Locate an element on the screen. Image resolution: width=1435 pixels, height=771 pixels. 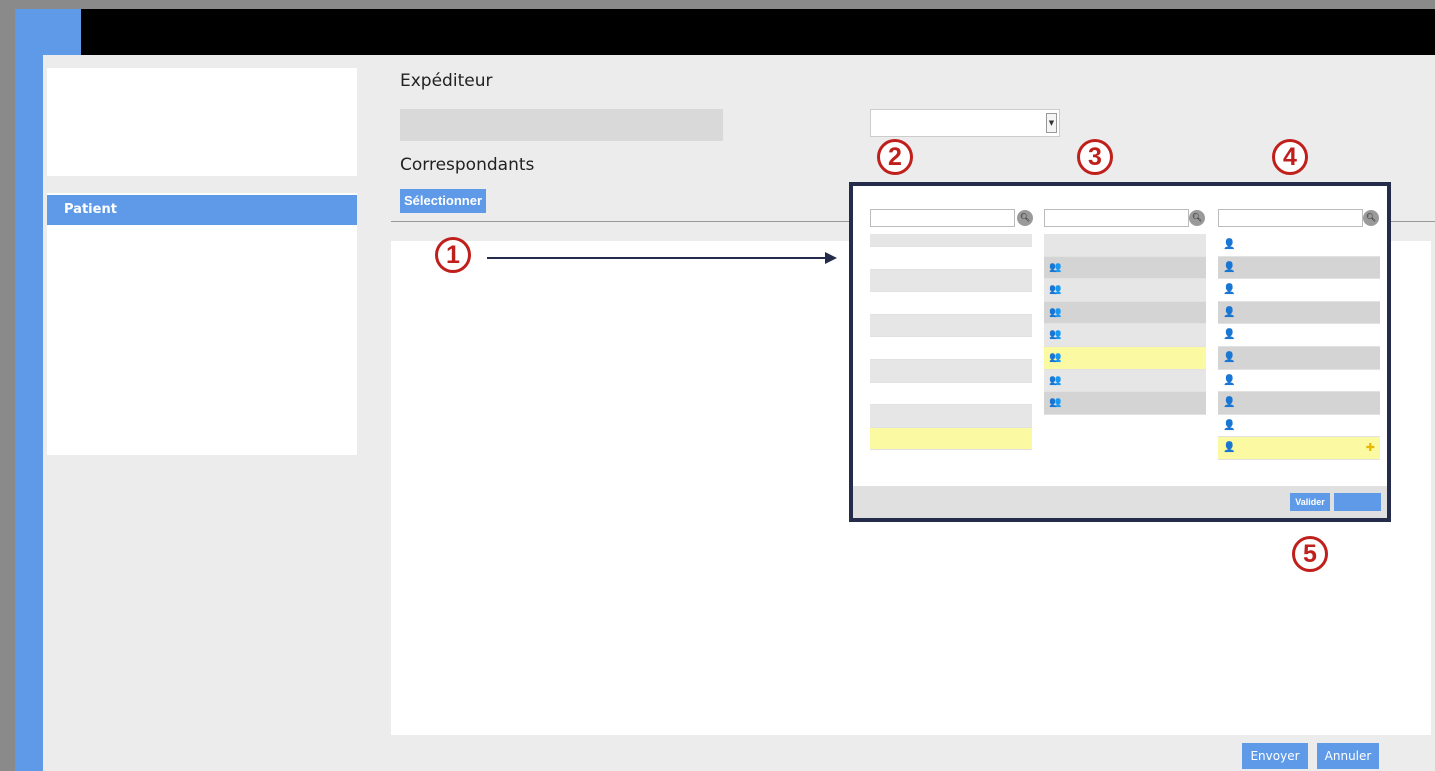
callout-1: 1 is located at coordinates (453, 255).